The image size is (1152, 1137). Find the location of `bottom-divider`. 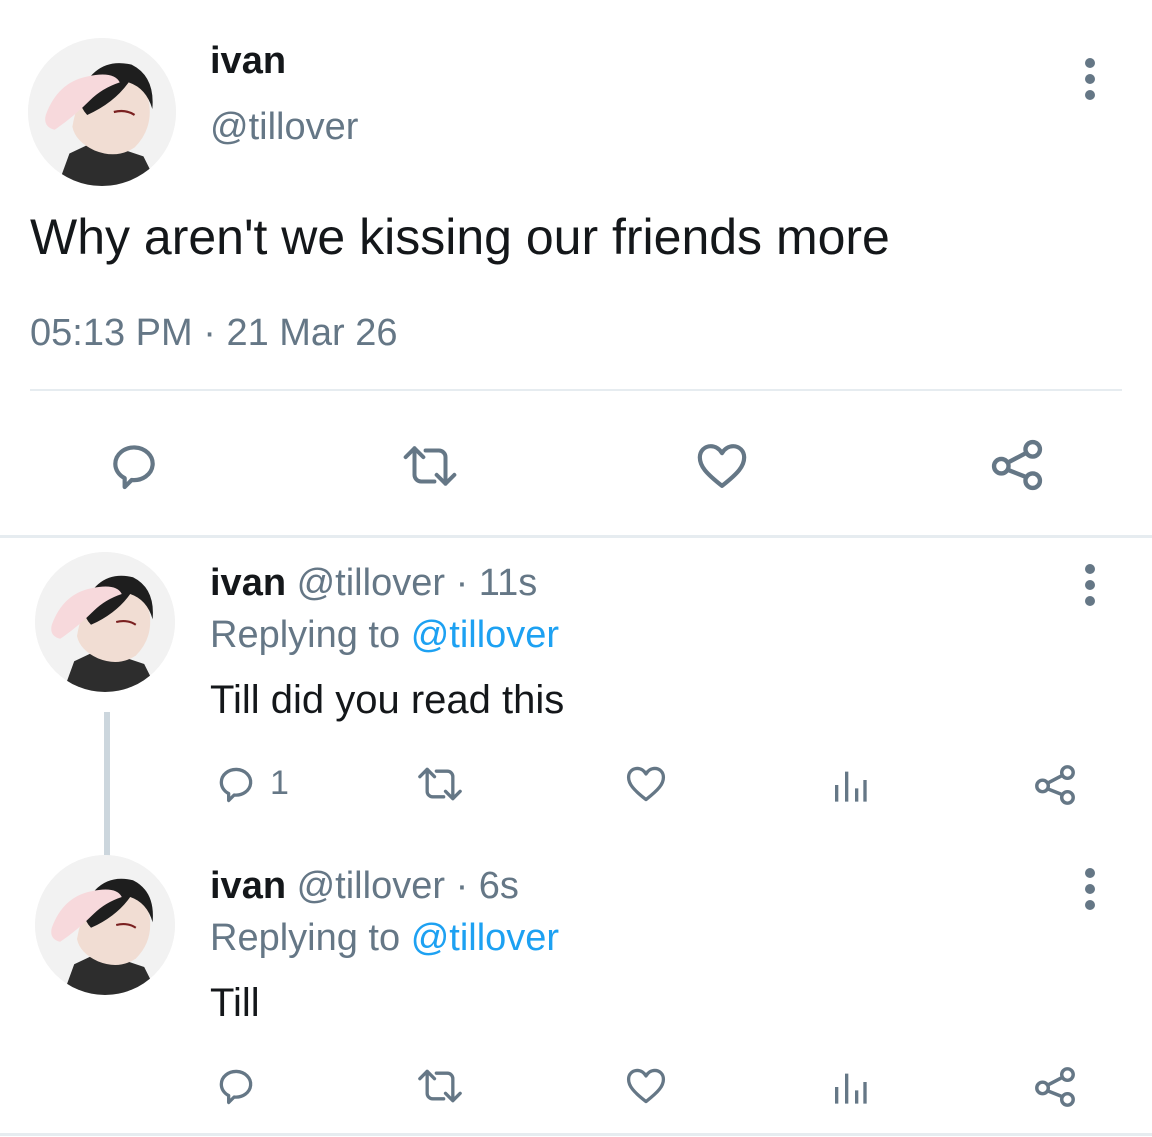

bottom-divider is located at coordinates (576, 1134).